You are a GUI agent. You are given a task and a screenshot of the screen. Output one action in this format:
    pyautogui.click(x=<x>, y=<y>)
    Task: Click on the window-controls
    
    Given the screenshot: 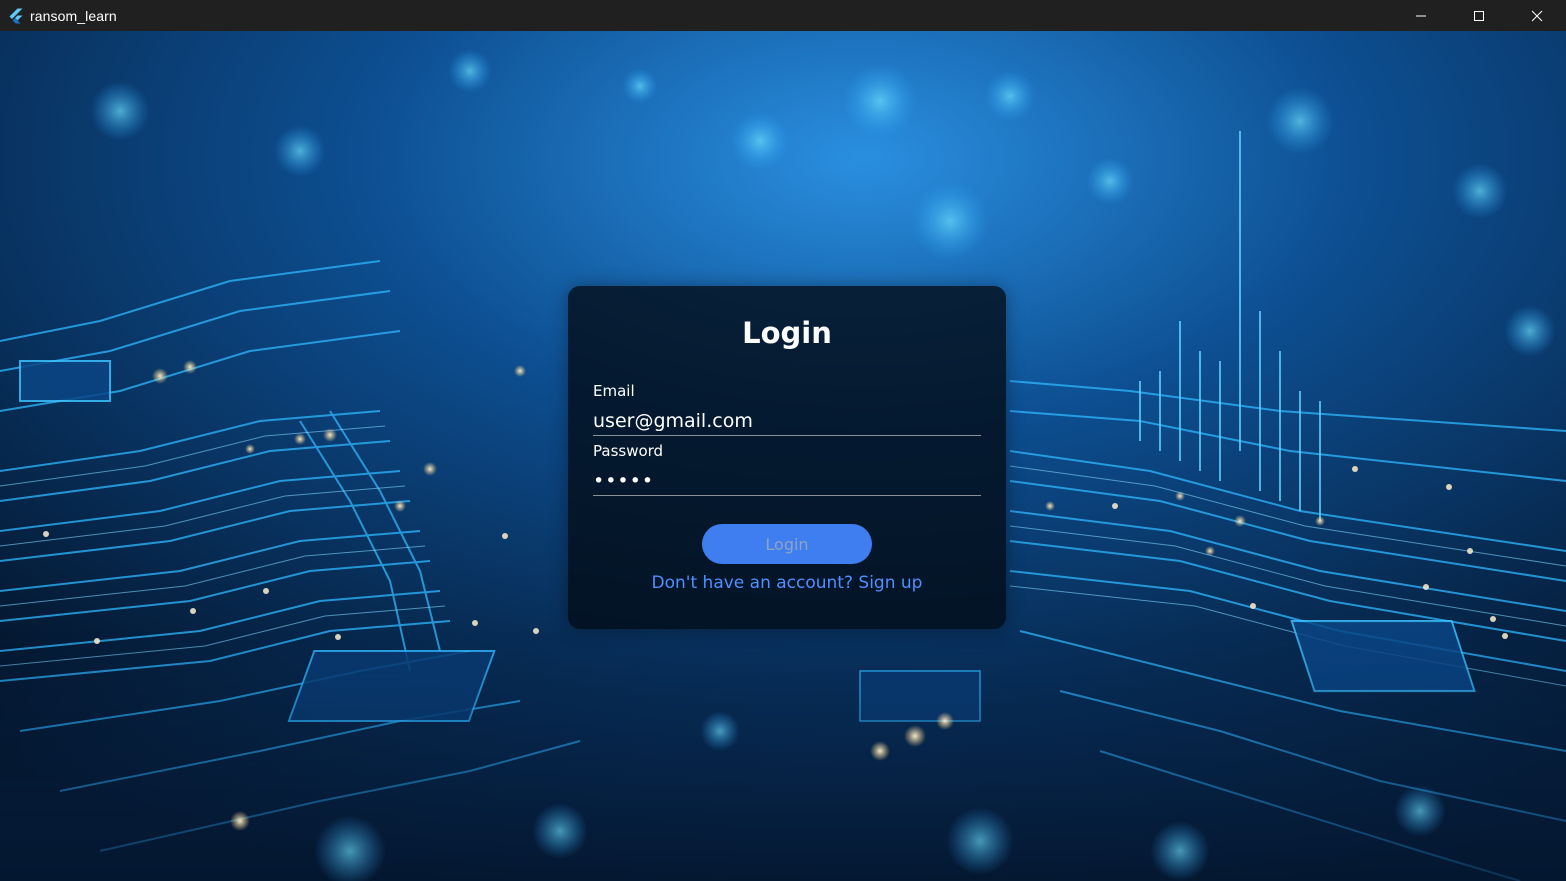 What is the action you would take?
    pyautogui.click(x=1479, y=15)
    